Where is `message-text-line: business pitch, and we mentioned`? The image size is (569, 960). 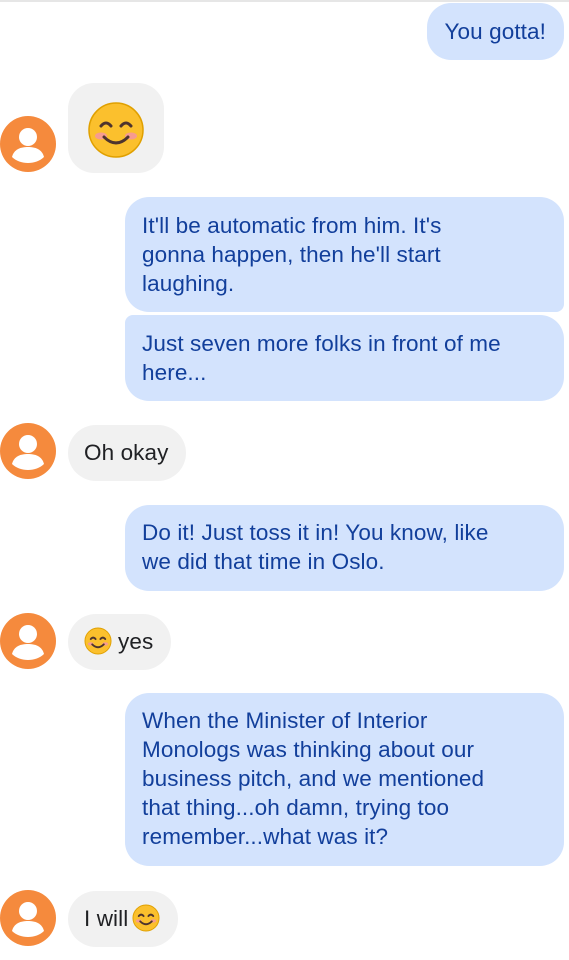 message-text-line: business pitch, and we mentioned is located at coordinates (313, 778).